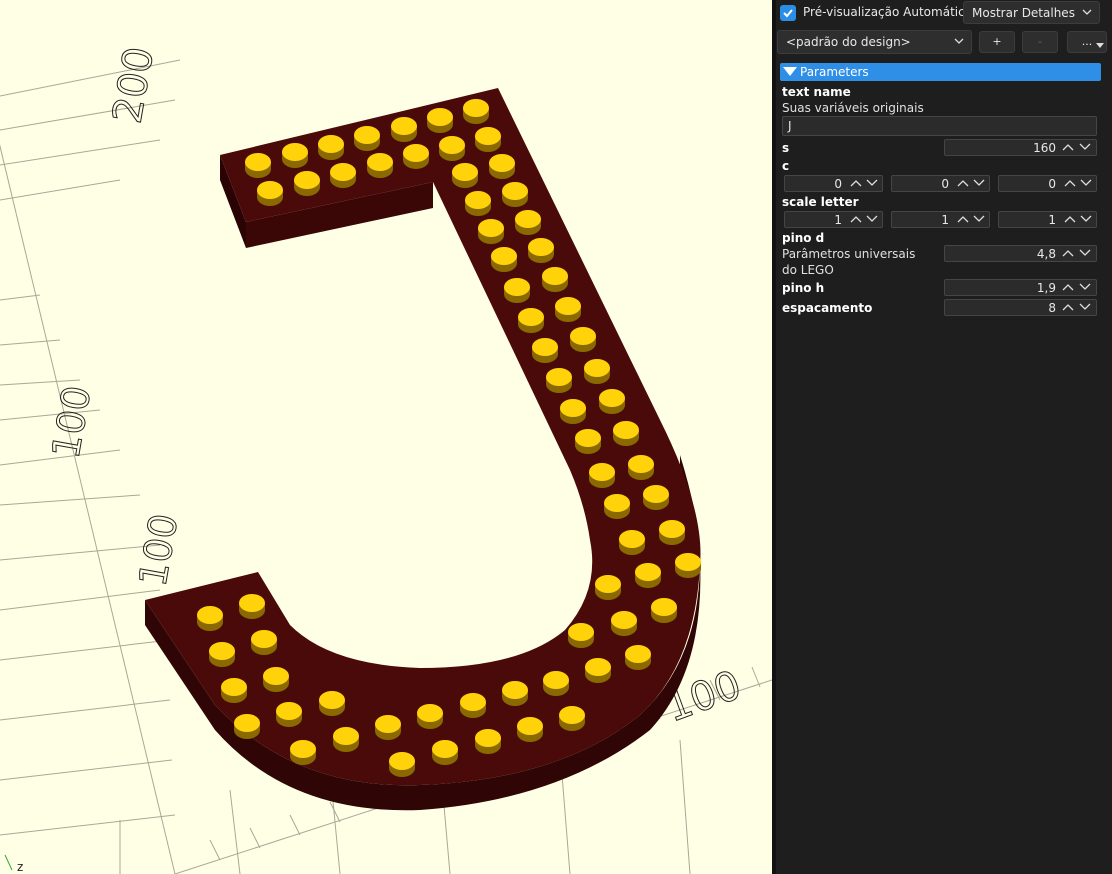 This screenshot has height=874, width=1112. What do you see at coordinates (1020, 287) in the screenshot?
I see `pino-h-spinbox: 1,9` at bounding box center [1020, 287].